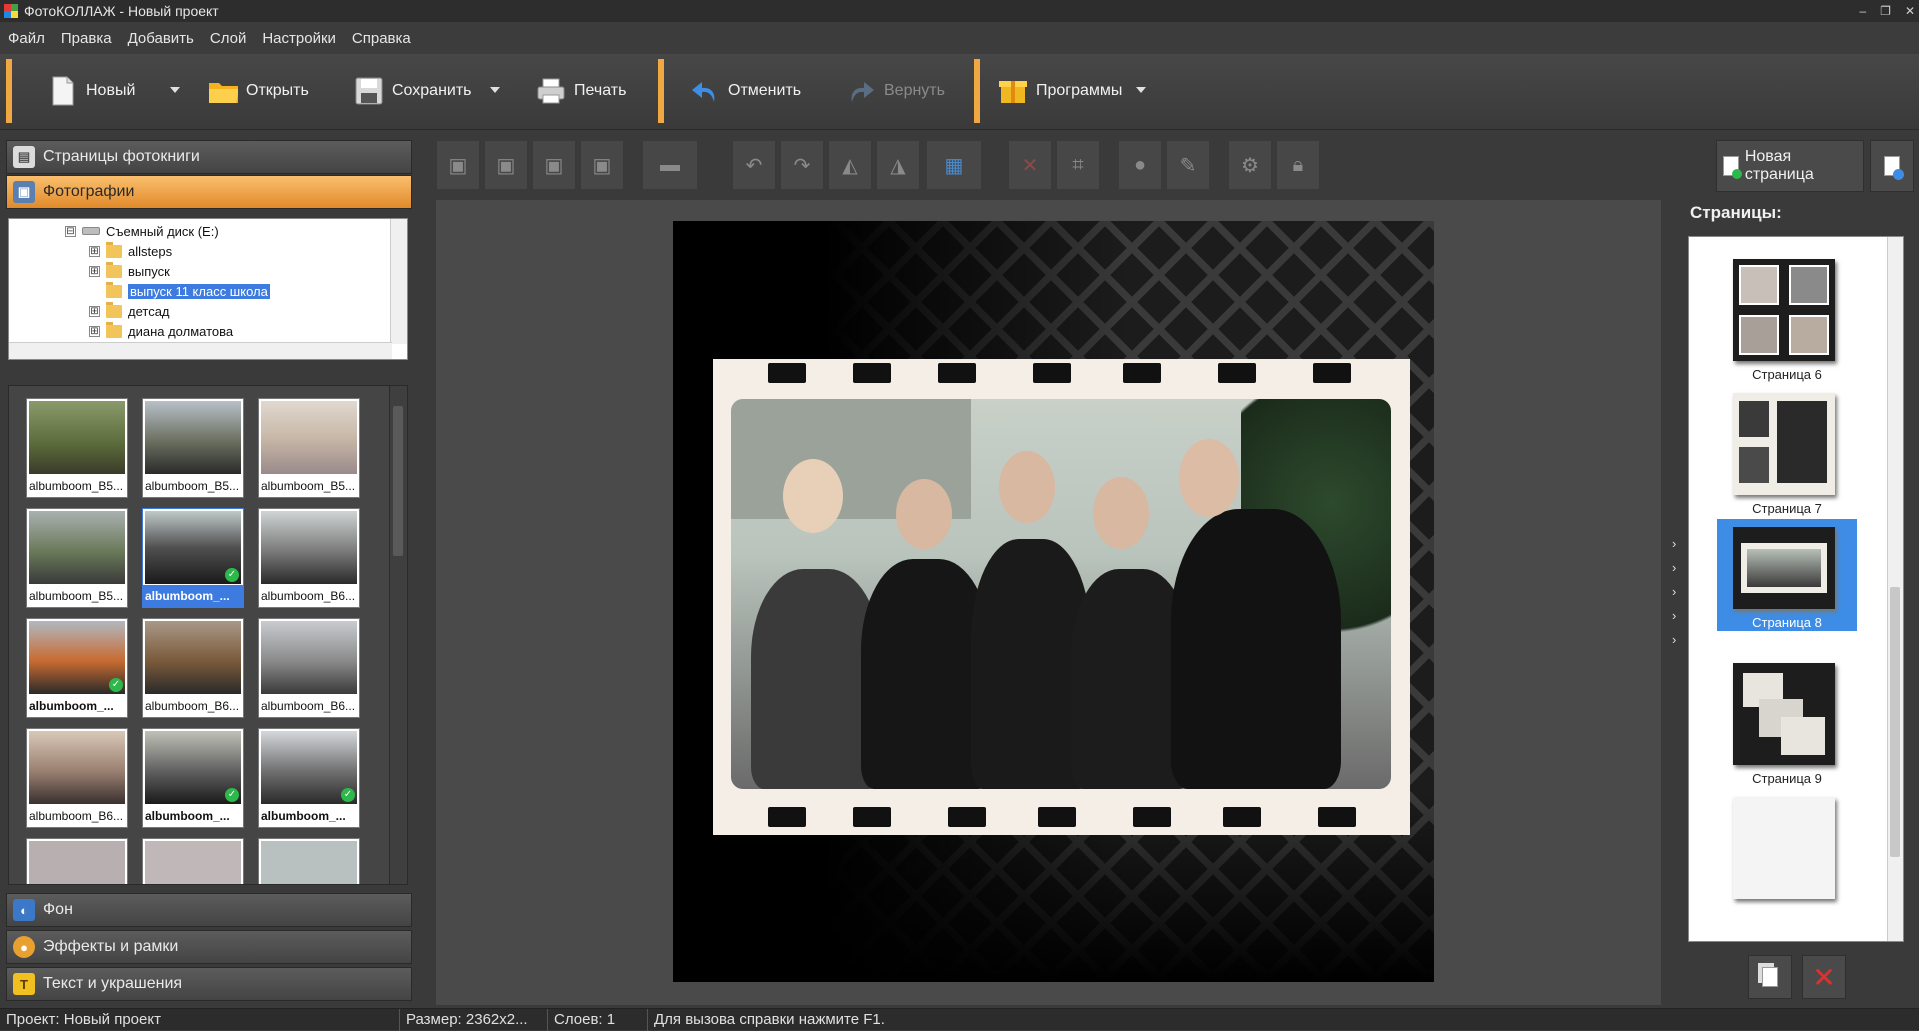 The height and width of the screenshot is (1031, 1919). I want to click on bring-forward-icon: ▣, so click(506, 165).